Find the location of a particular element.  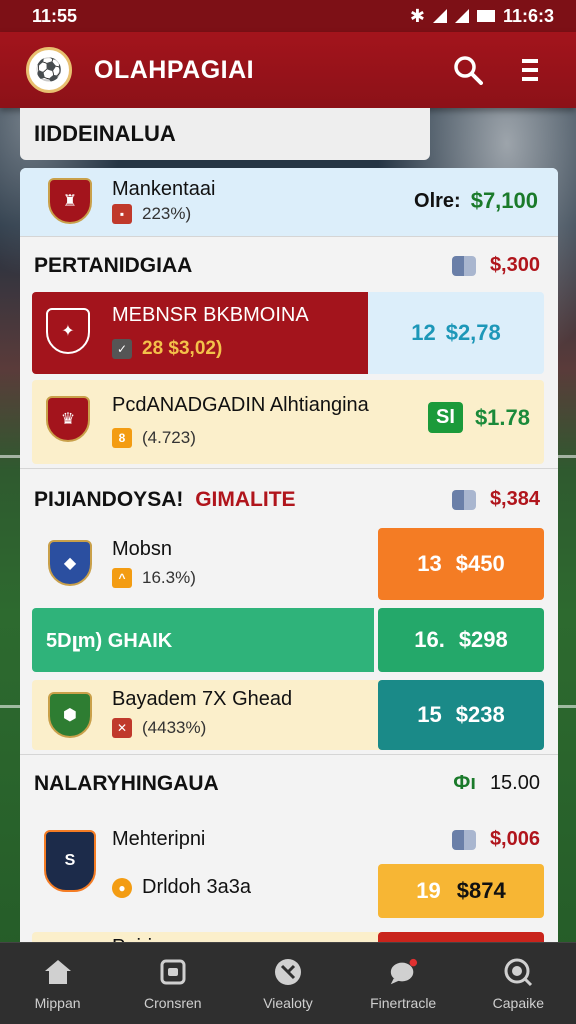

status-time-left: 11:55 is located at coordinates (55, 15).